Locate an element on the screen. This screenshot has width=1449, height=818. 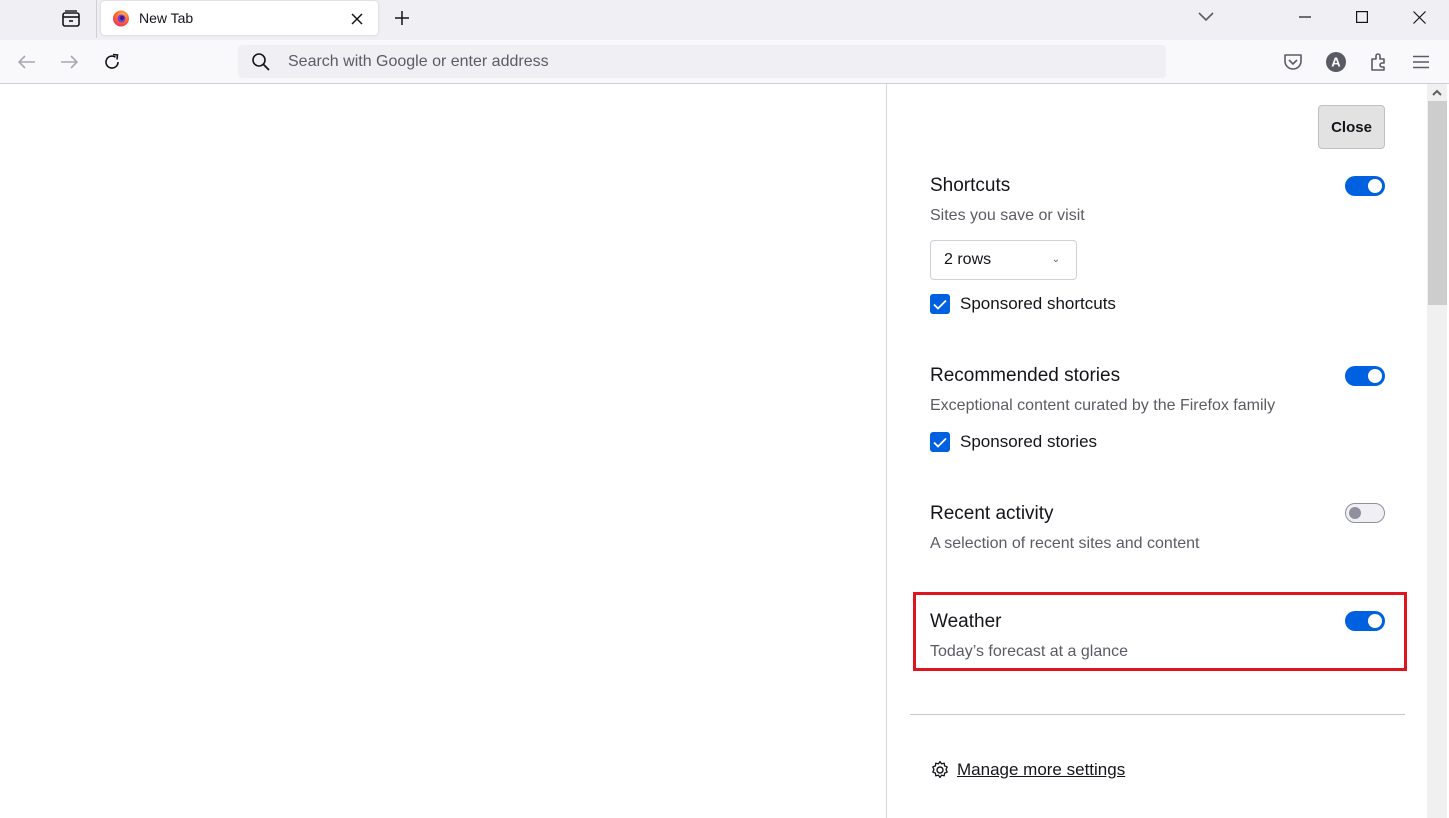
close-window-button is located at coordinates (1419, 17).